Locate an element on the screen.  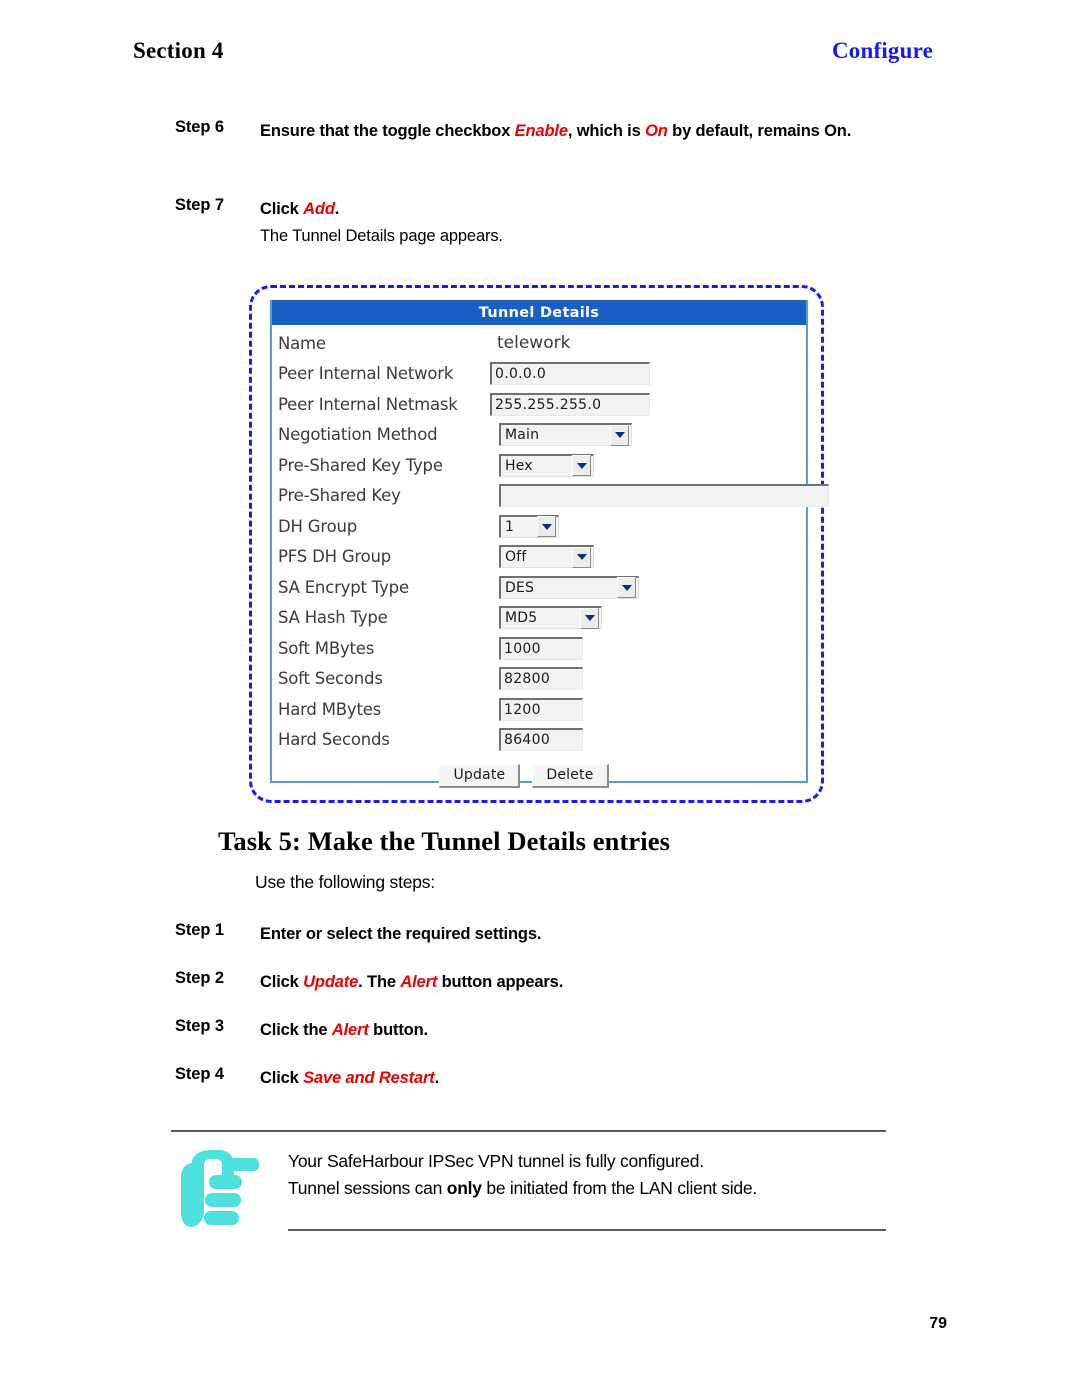
value-name: telework is located at coordinates (534, 343).